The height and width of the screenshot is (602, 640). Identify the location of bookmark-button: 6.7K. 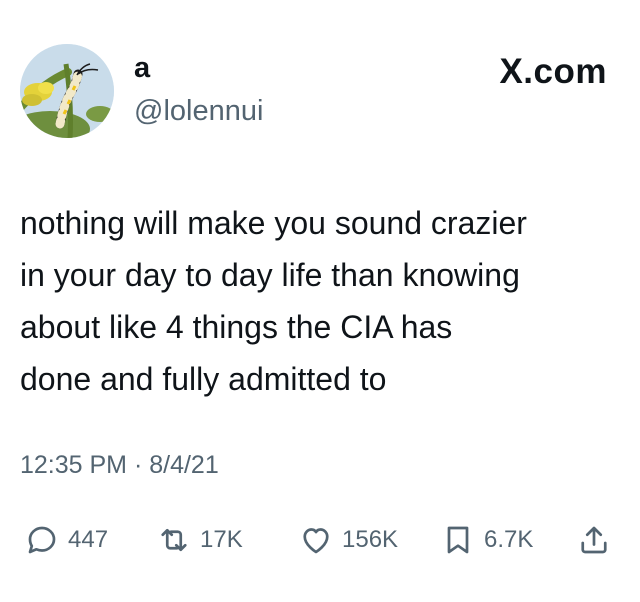
(486, 540).